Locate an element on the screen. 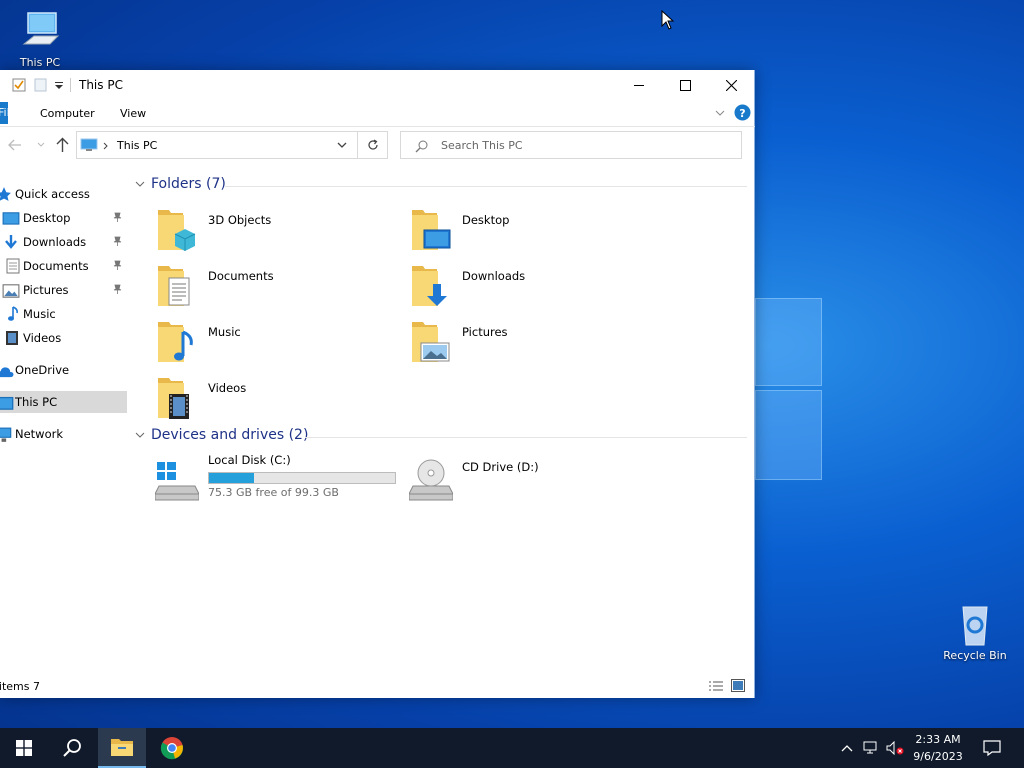 This screenshot has width=1024, height=768. search-button is located at coordinates (72, 748).